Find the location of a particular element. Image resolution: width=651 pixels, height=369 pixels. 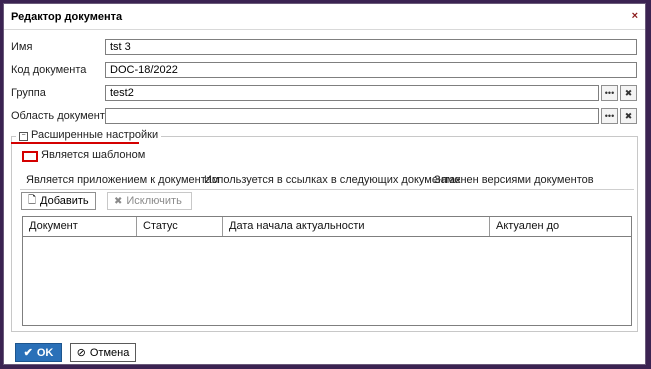

advanced-settings-toggle: − Расширенные настройки is located at coordinates (89, 135).